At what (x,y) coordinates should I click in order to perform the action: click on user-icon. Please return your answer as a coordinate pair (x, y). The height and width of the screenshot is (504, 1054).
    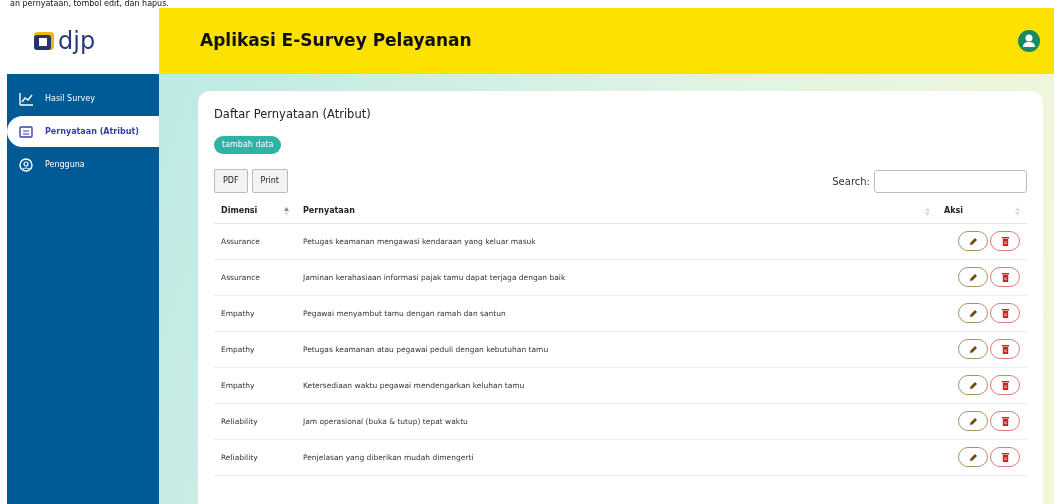
    Looking at the image, I should click on (26, 164).